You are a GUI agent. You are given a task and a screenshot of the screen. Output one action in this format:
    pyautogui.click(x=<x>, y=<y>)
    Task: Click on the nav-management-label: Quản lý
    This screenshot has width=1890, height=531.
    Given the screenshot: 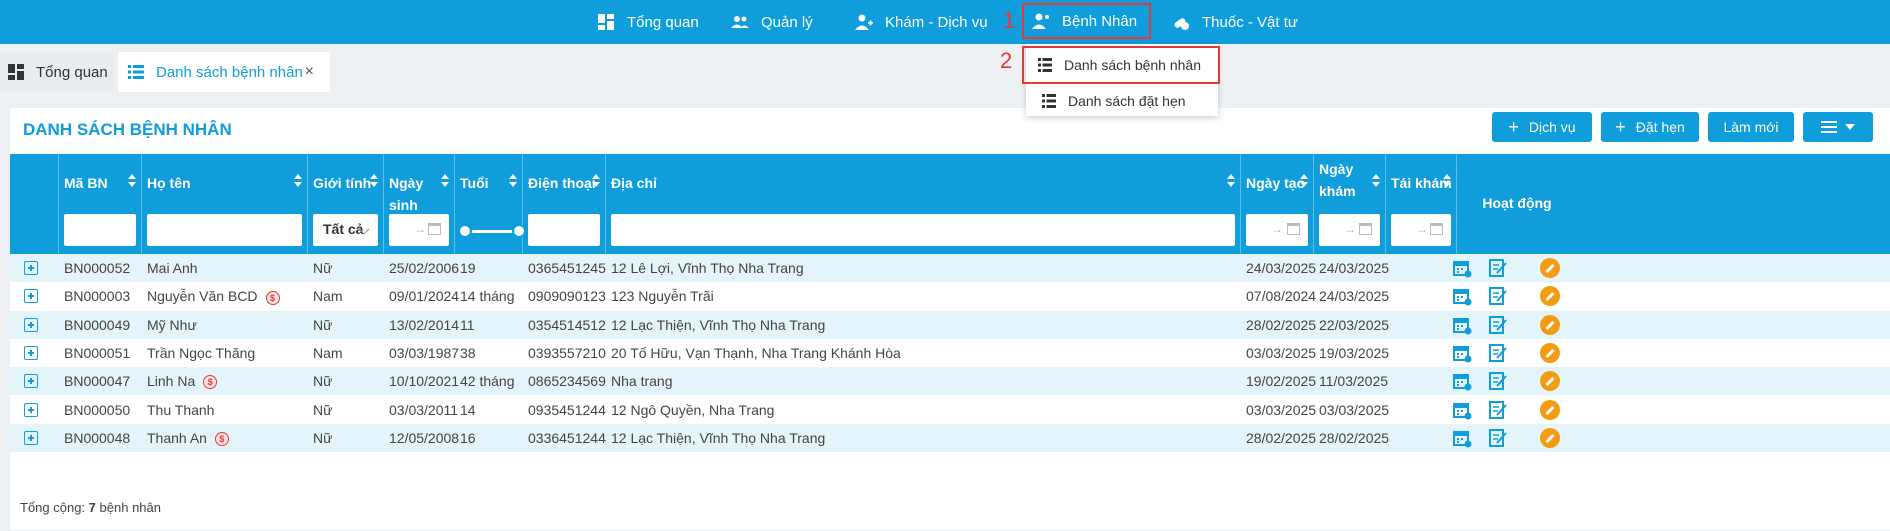 What is the action you would take?
    pyautogui.click(x=787, y=22)
    